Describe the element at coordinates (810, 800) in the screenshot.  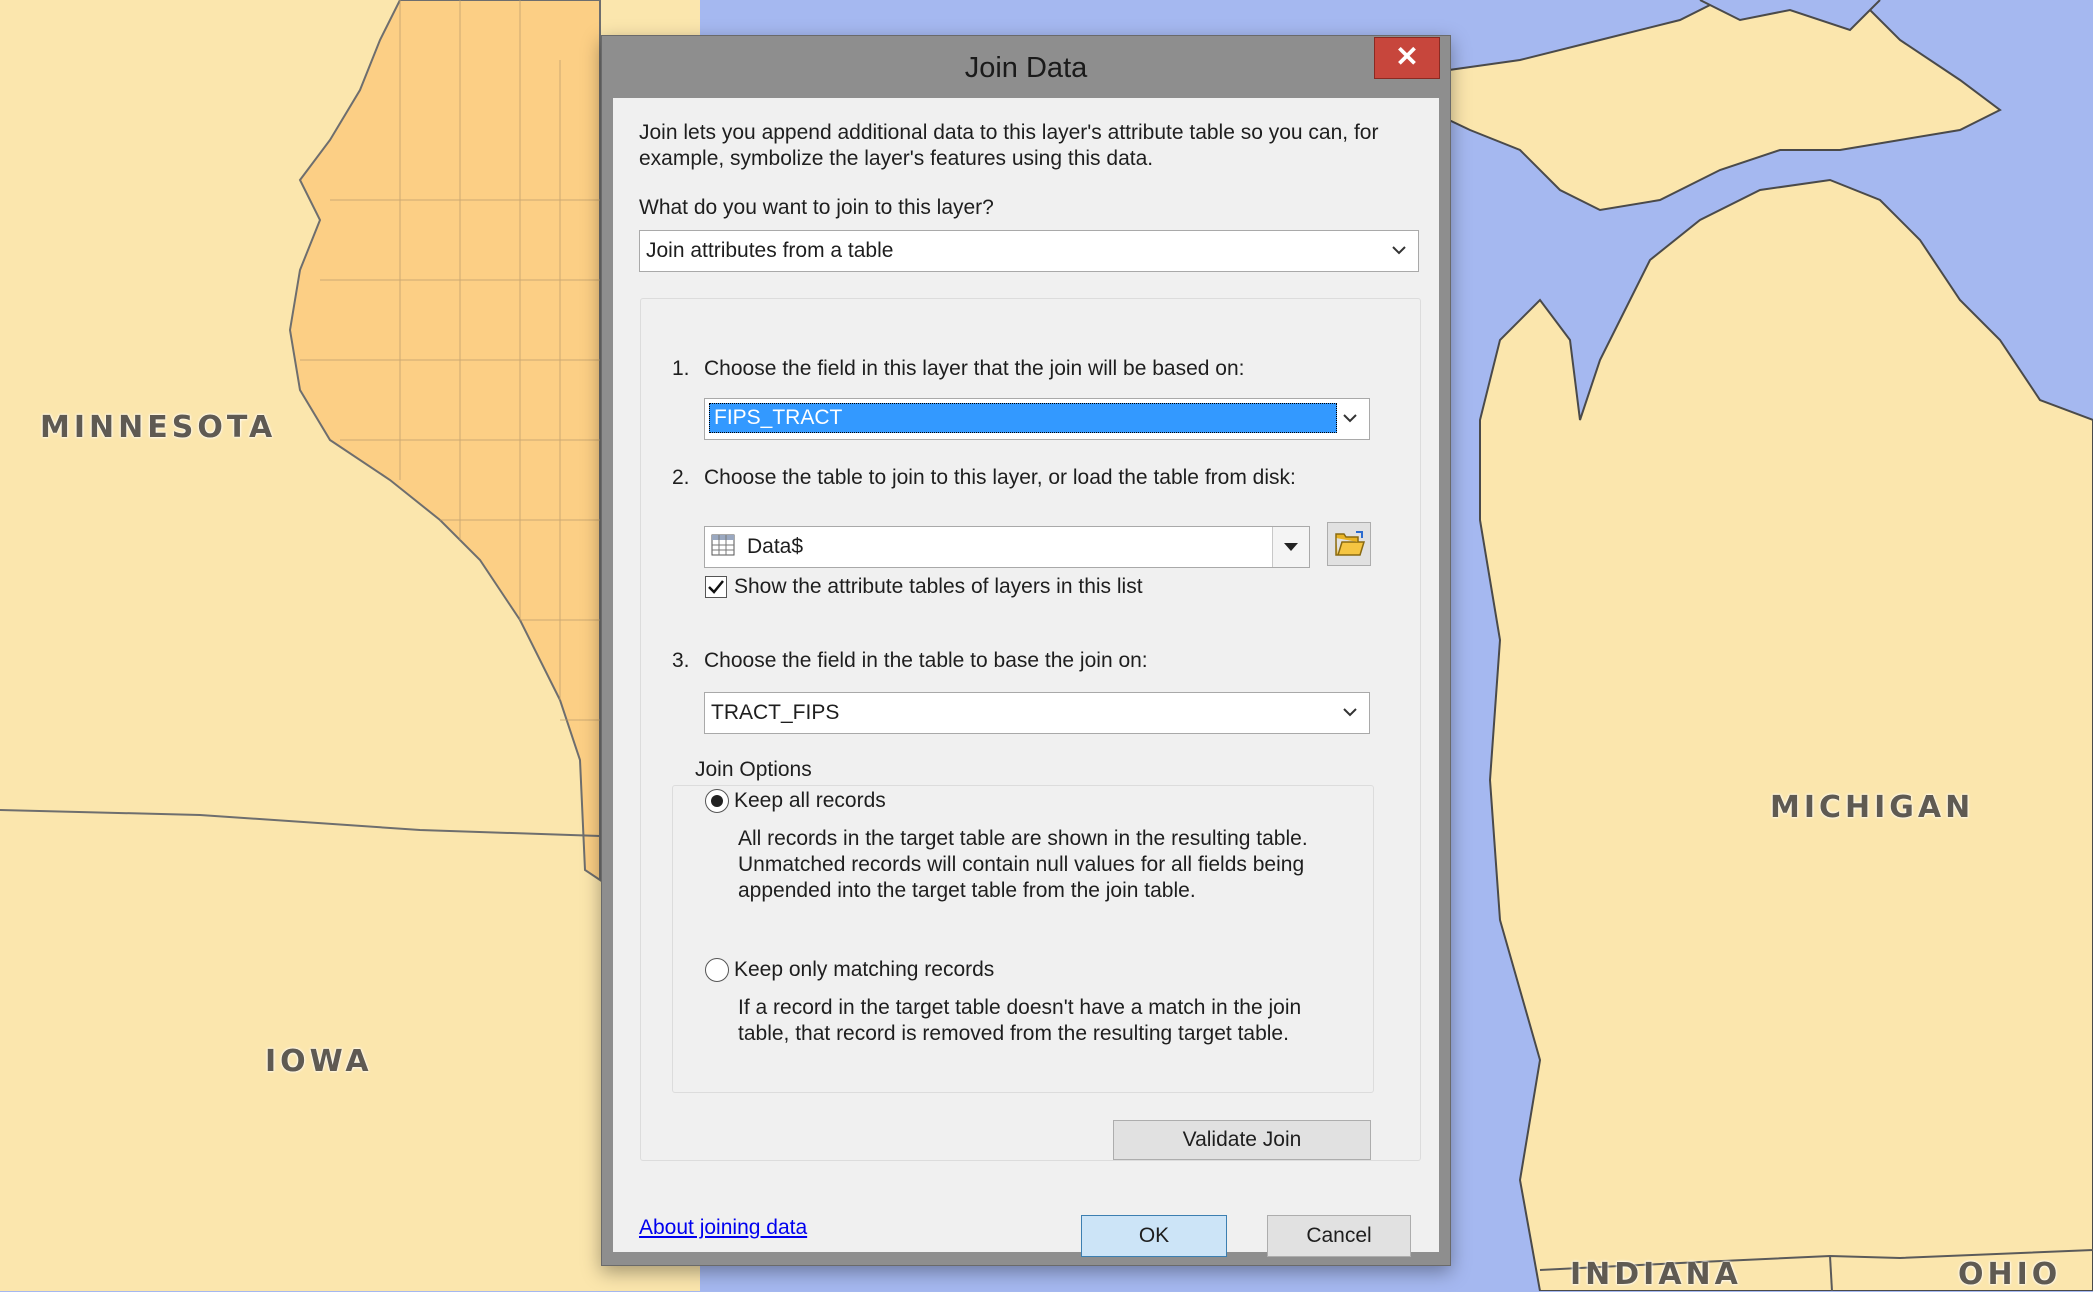
I see `keep-all-label: Keep all records` at that location.